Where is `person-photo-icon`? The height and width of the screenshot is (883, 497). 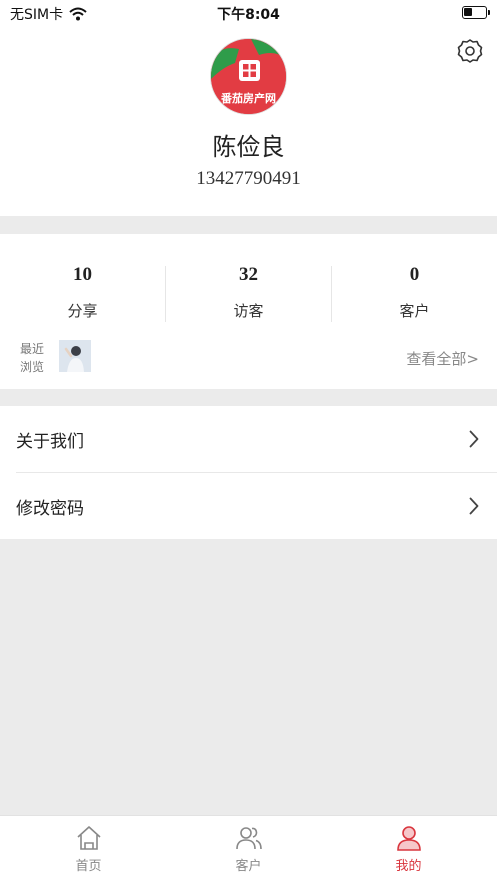
person-photo-icon is located at coordinates (75, 356).